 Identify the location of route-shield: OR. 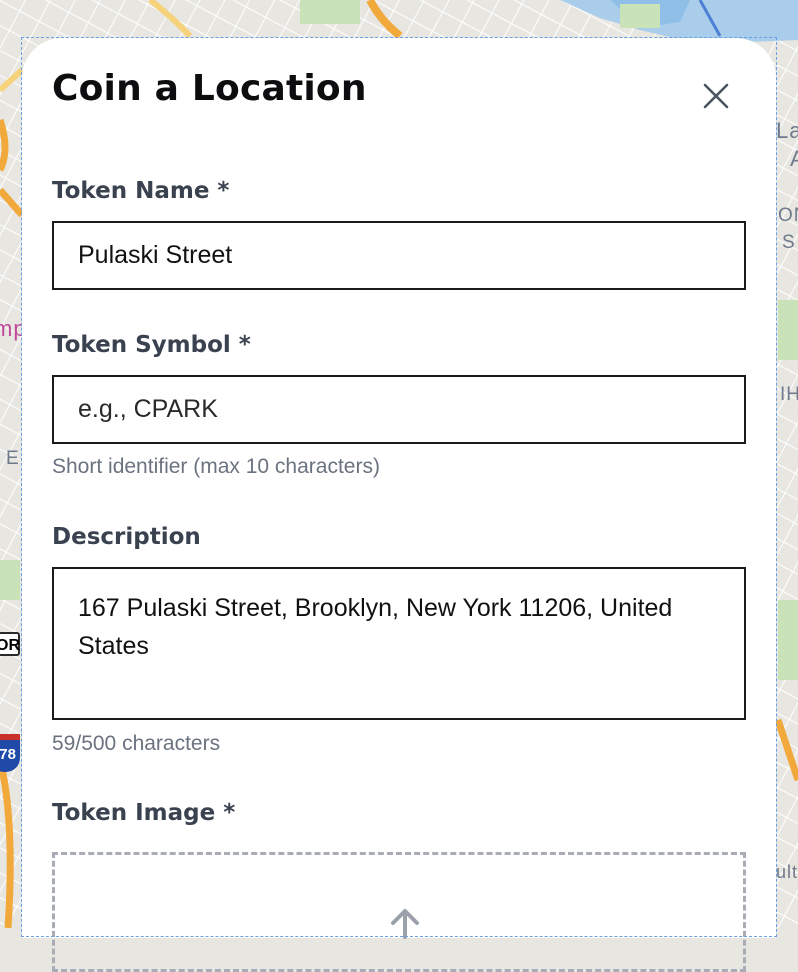
(10, 644).